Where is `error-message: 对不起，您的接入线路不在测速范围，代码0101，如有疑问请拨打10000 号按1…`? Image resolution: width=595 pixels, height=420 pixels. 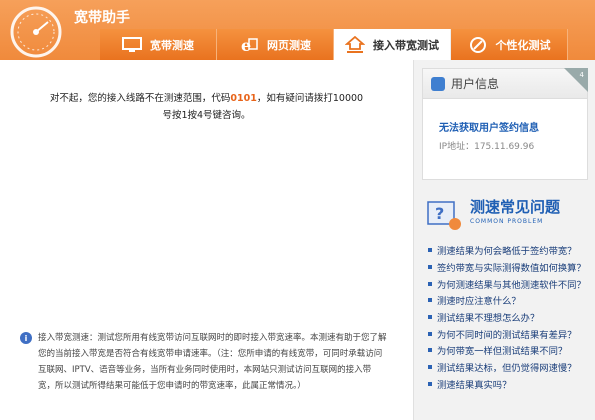
error-message: 对不起，您的接入线路不在测速范围，代码0101，如有疑问请拨打10000 号按1… is located at coordinates (206, 107).